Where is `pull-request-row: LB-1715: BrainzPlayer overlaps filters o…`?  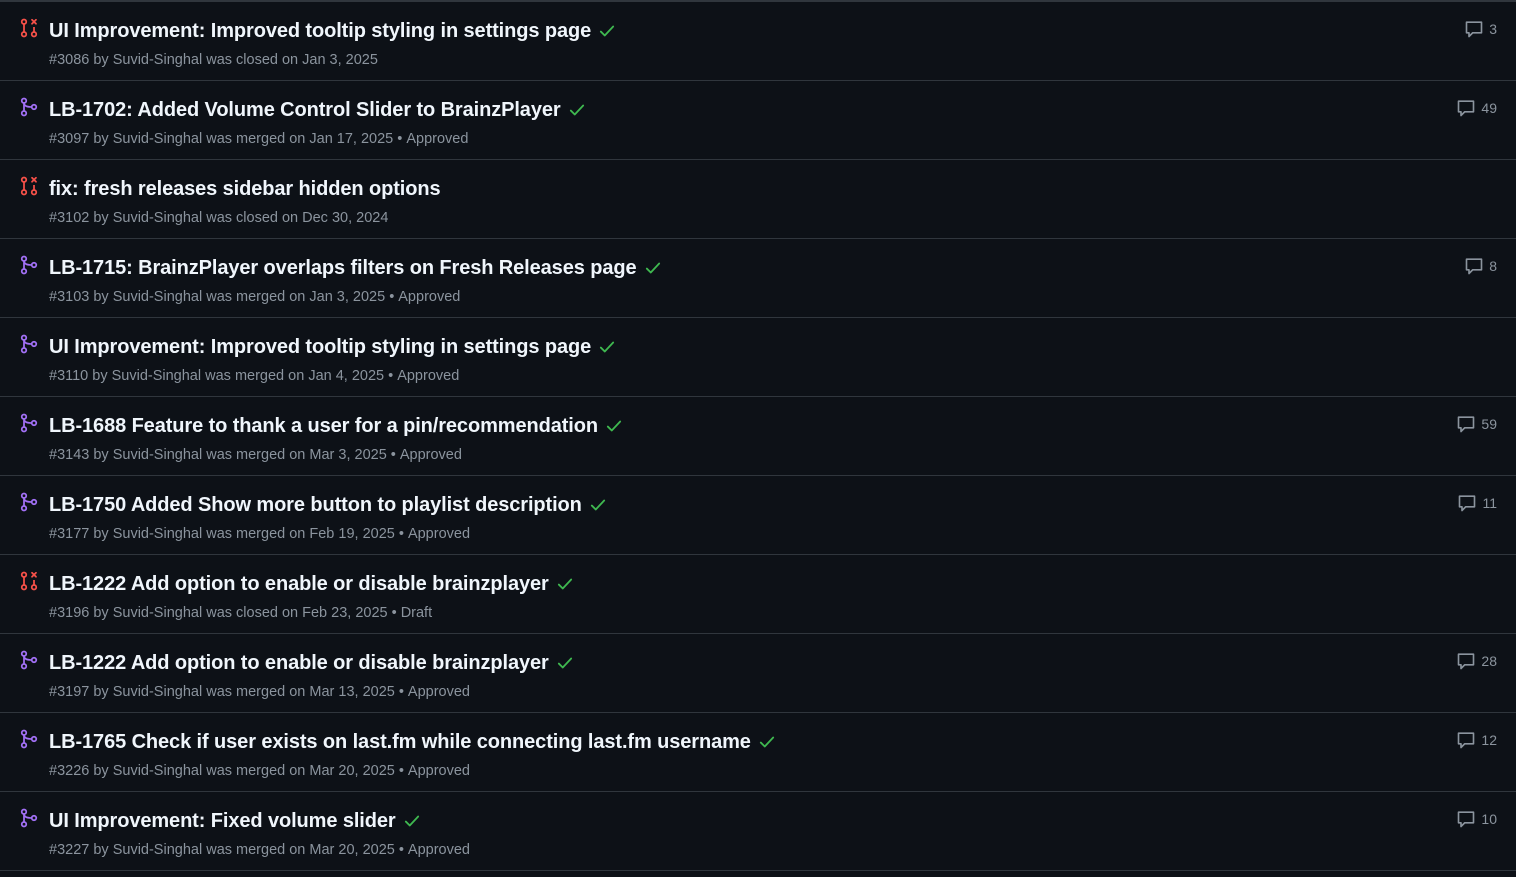 pull-request-row: LB-1715: BrainzPlayer overlaps filters o… is located at coordinates (758, 278).